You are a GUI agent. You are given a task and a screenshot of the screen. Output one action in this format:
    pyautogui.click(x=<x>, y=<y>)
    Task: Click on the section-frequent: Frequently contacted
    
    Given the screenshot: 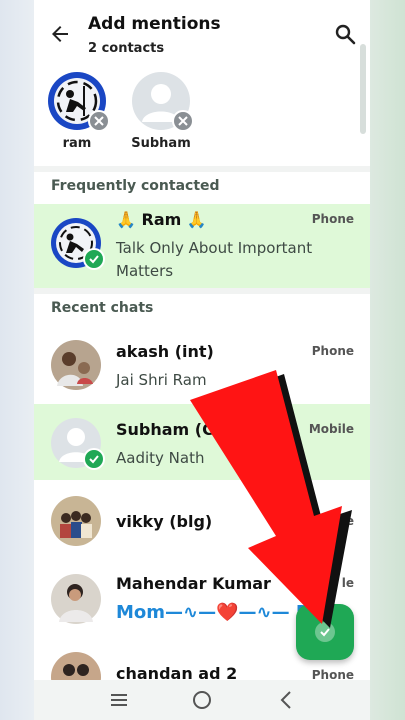 What is the action you would take?
    pyautogui.click(x=135, y=186)
    